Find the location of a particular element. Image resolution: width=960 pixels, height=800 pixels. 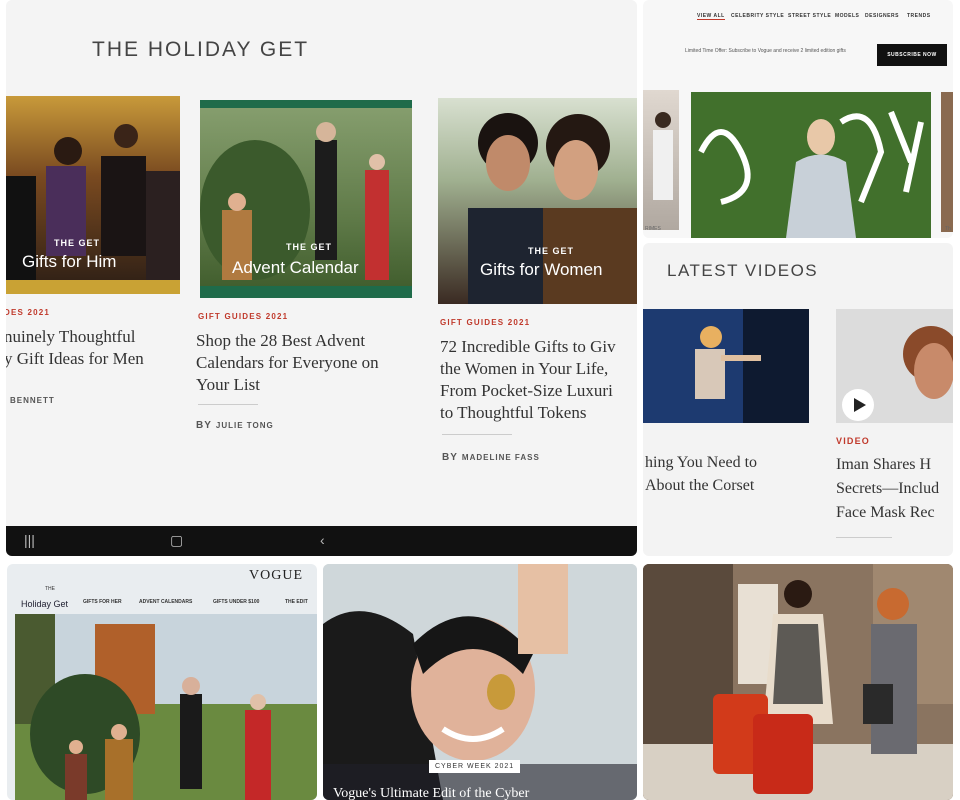

card-label: Gifts for Women is located at coordinates (541, 269).